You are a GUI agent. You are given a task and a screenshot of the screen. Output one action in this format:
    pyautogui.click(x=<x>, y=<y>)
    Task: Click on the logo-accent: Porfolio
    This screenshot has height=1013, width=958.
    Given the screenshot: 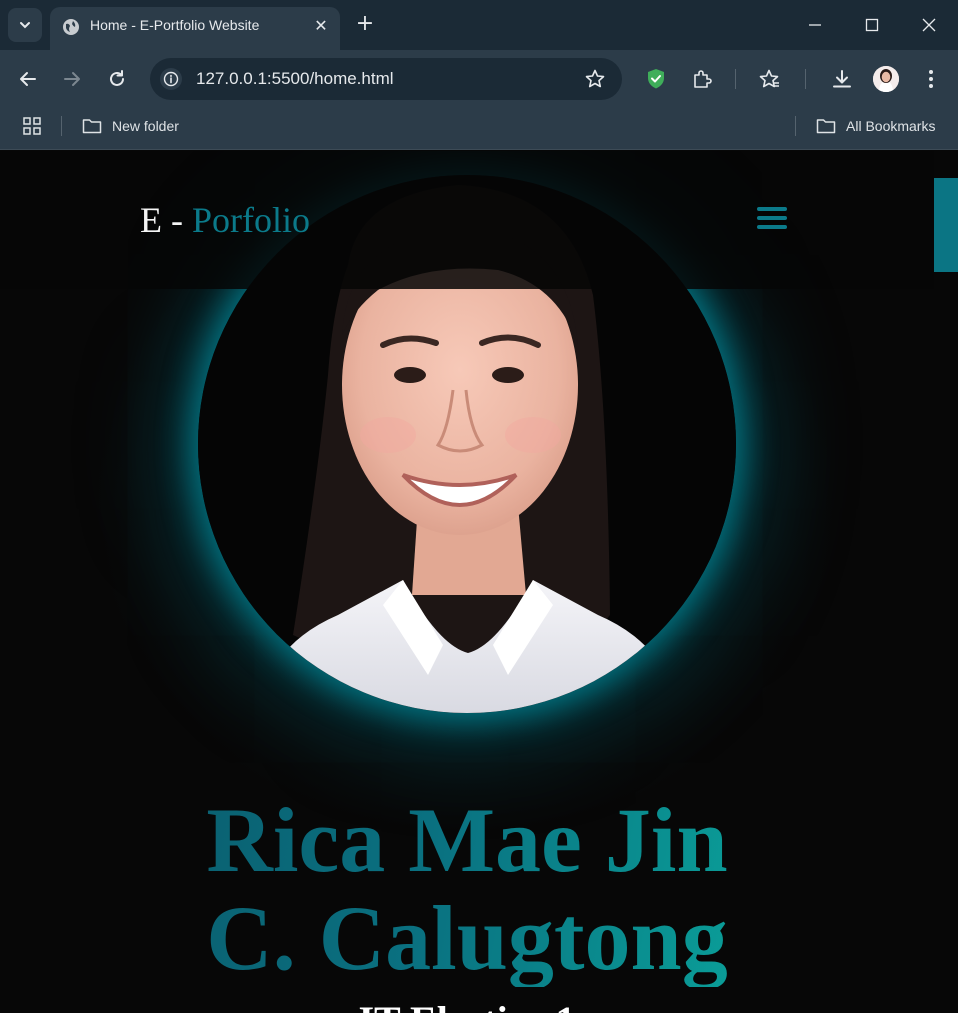 What is the action you would take?
    pyautogui.click(x=250, y=220)
    